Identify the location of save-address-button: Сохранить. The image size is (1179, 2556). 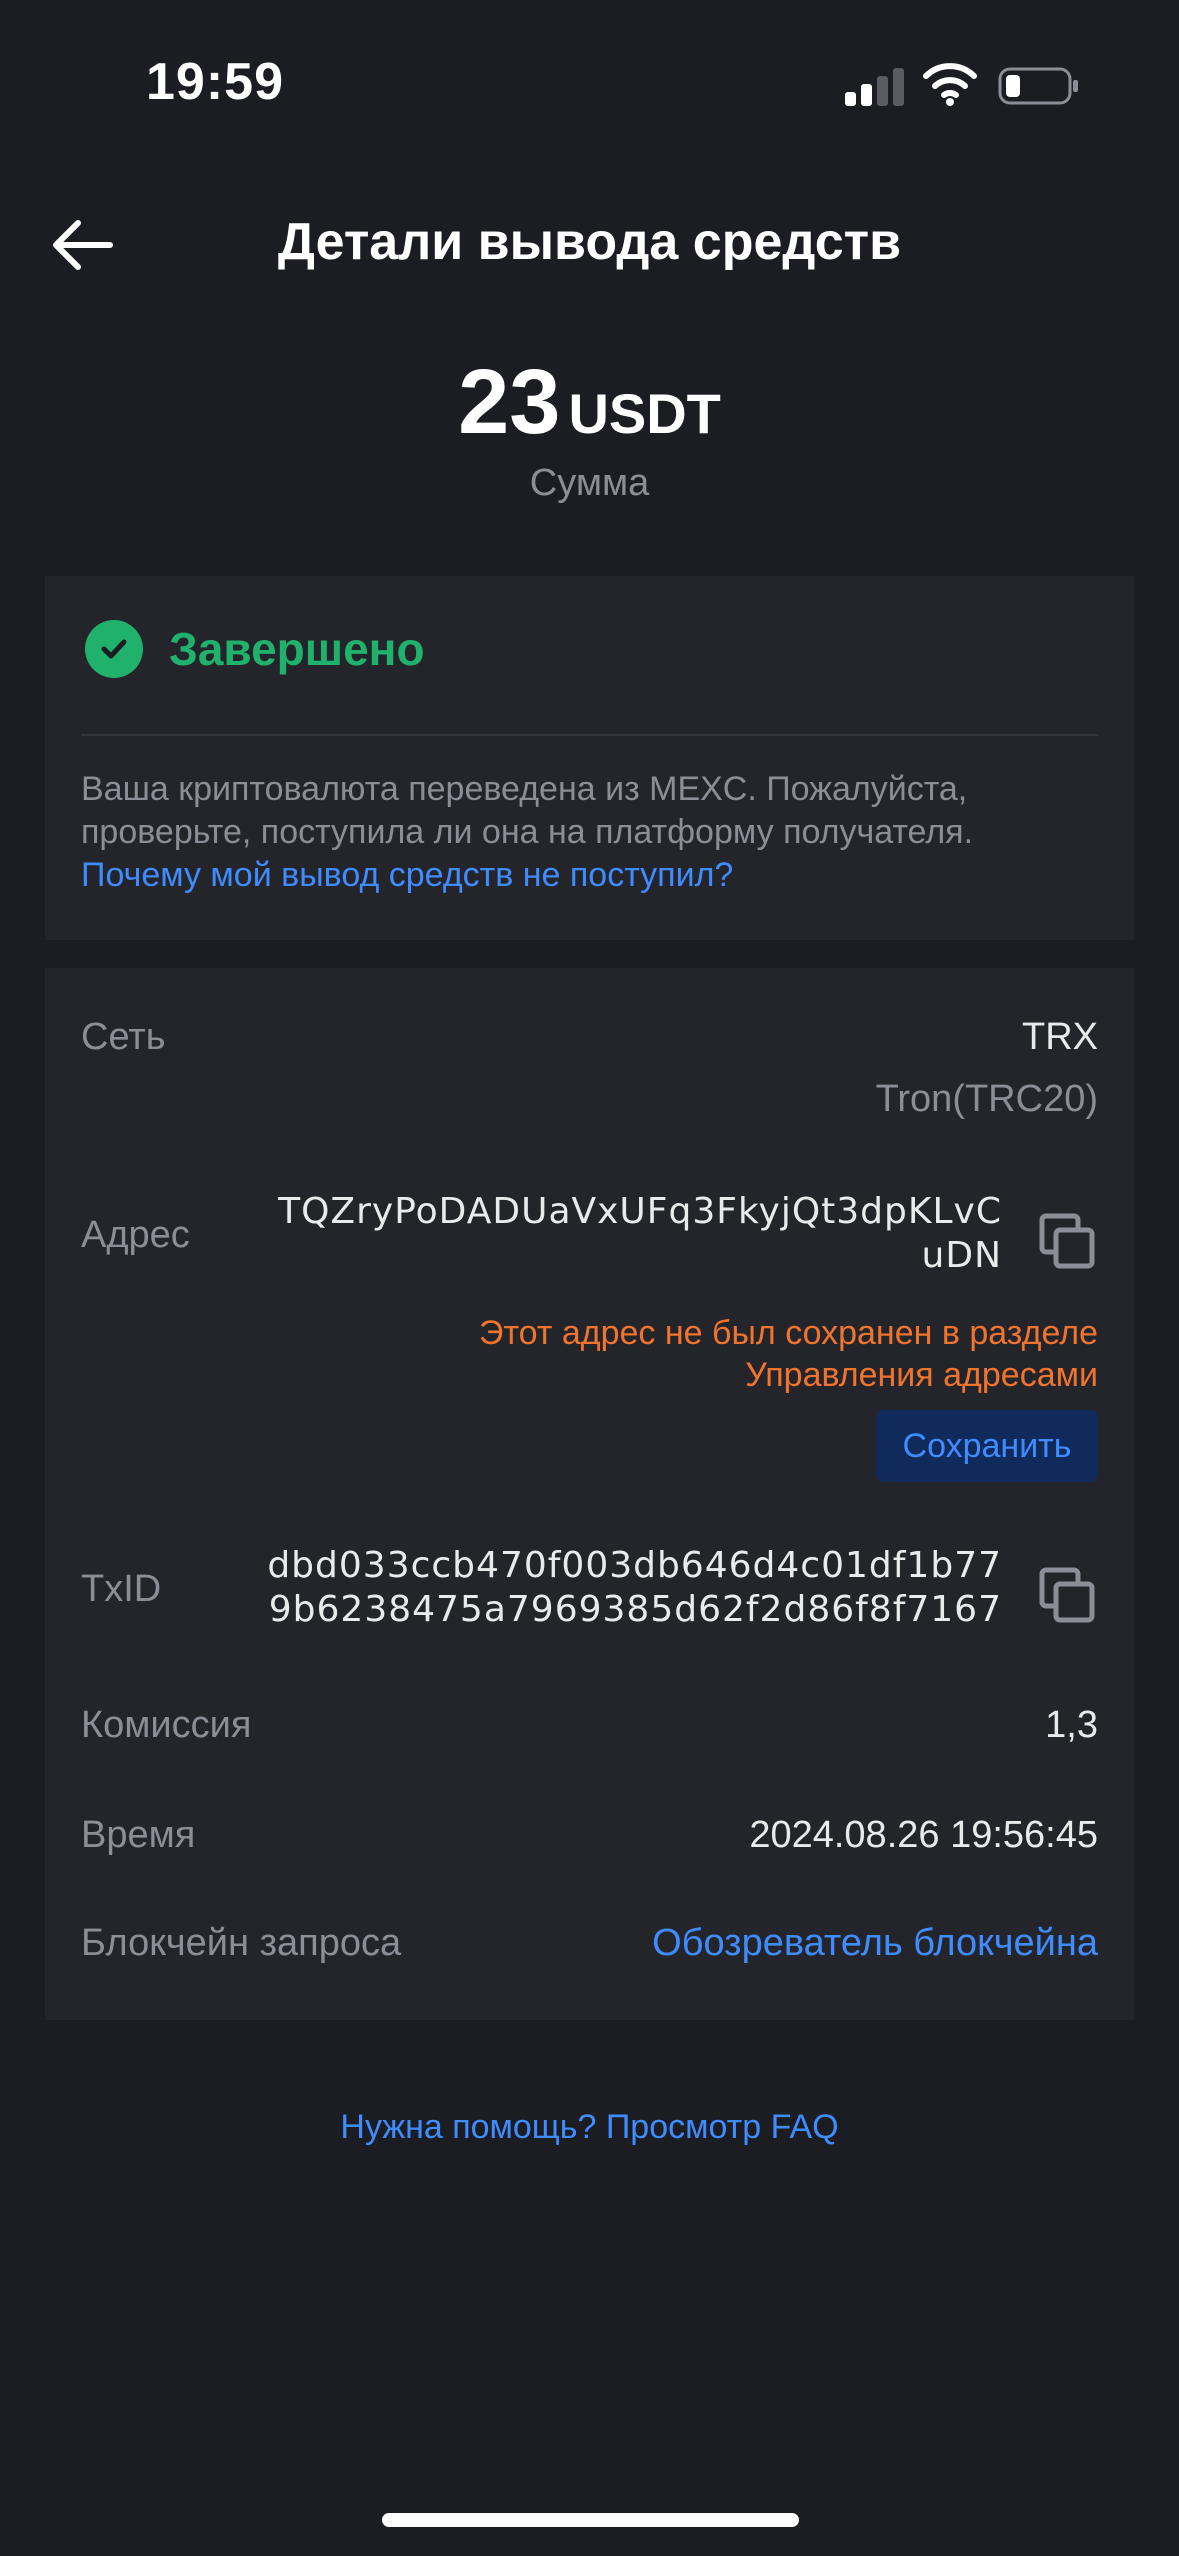
(987, 1446).